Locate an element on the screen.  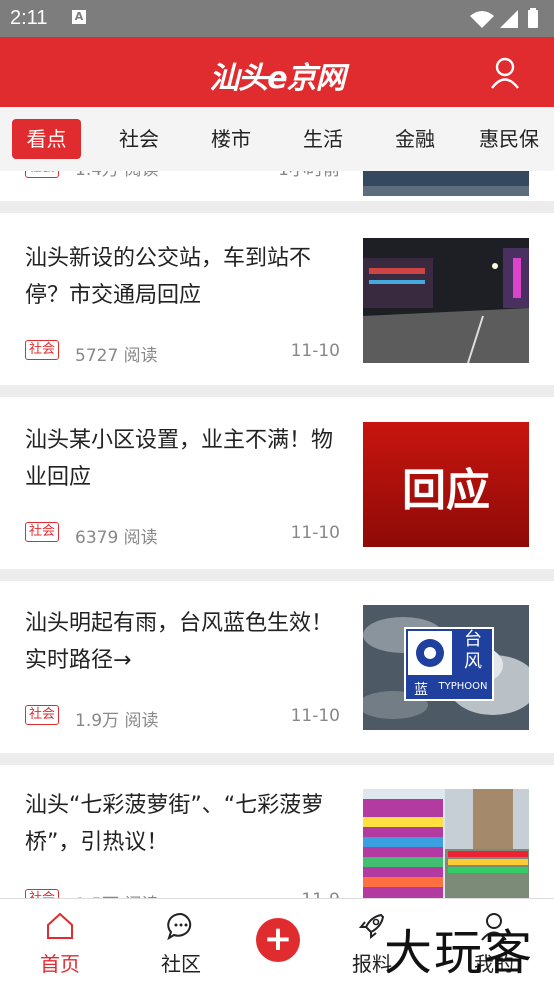
status-icons is located at coordinates (504, 18).